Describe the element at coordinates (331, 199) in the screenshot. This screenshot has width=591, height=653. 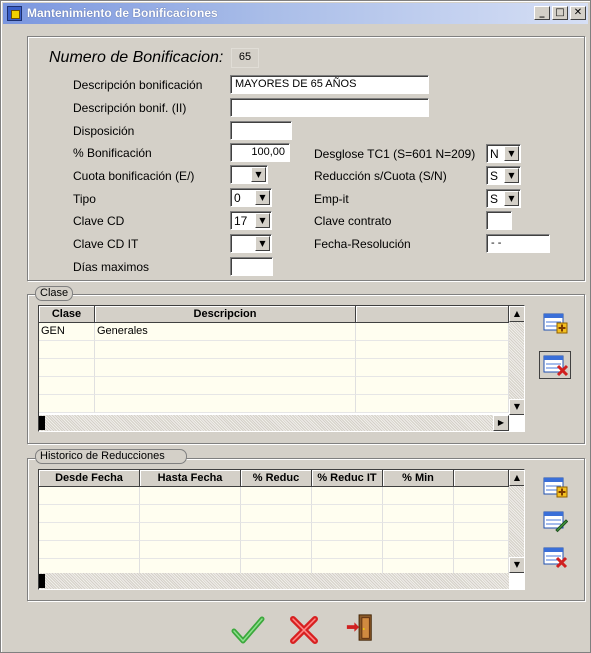
I see `emp-it-label: Emp-it` at that location.